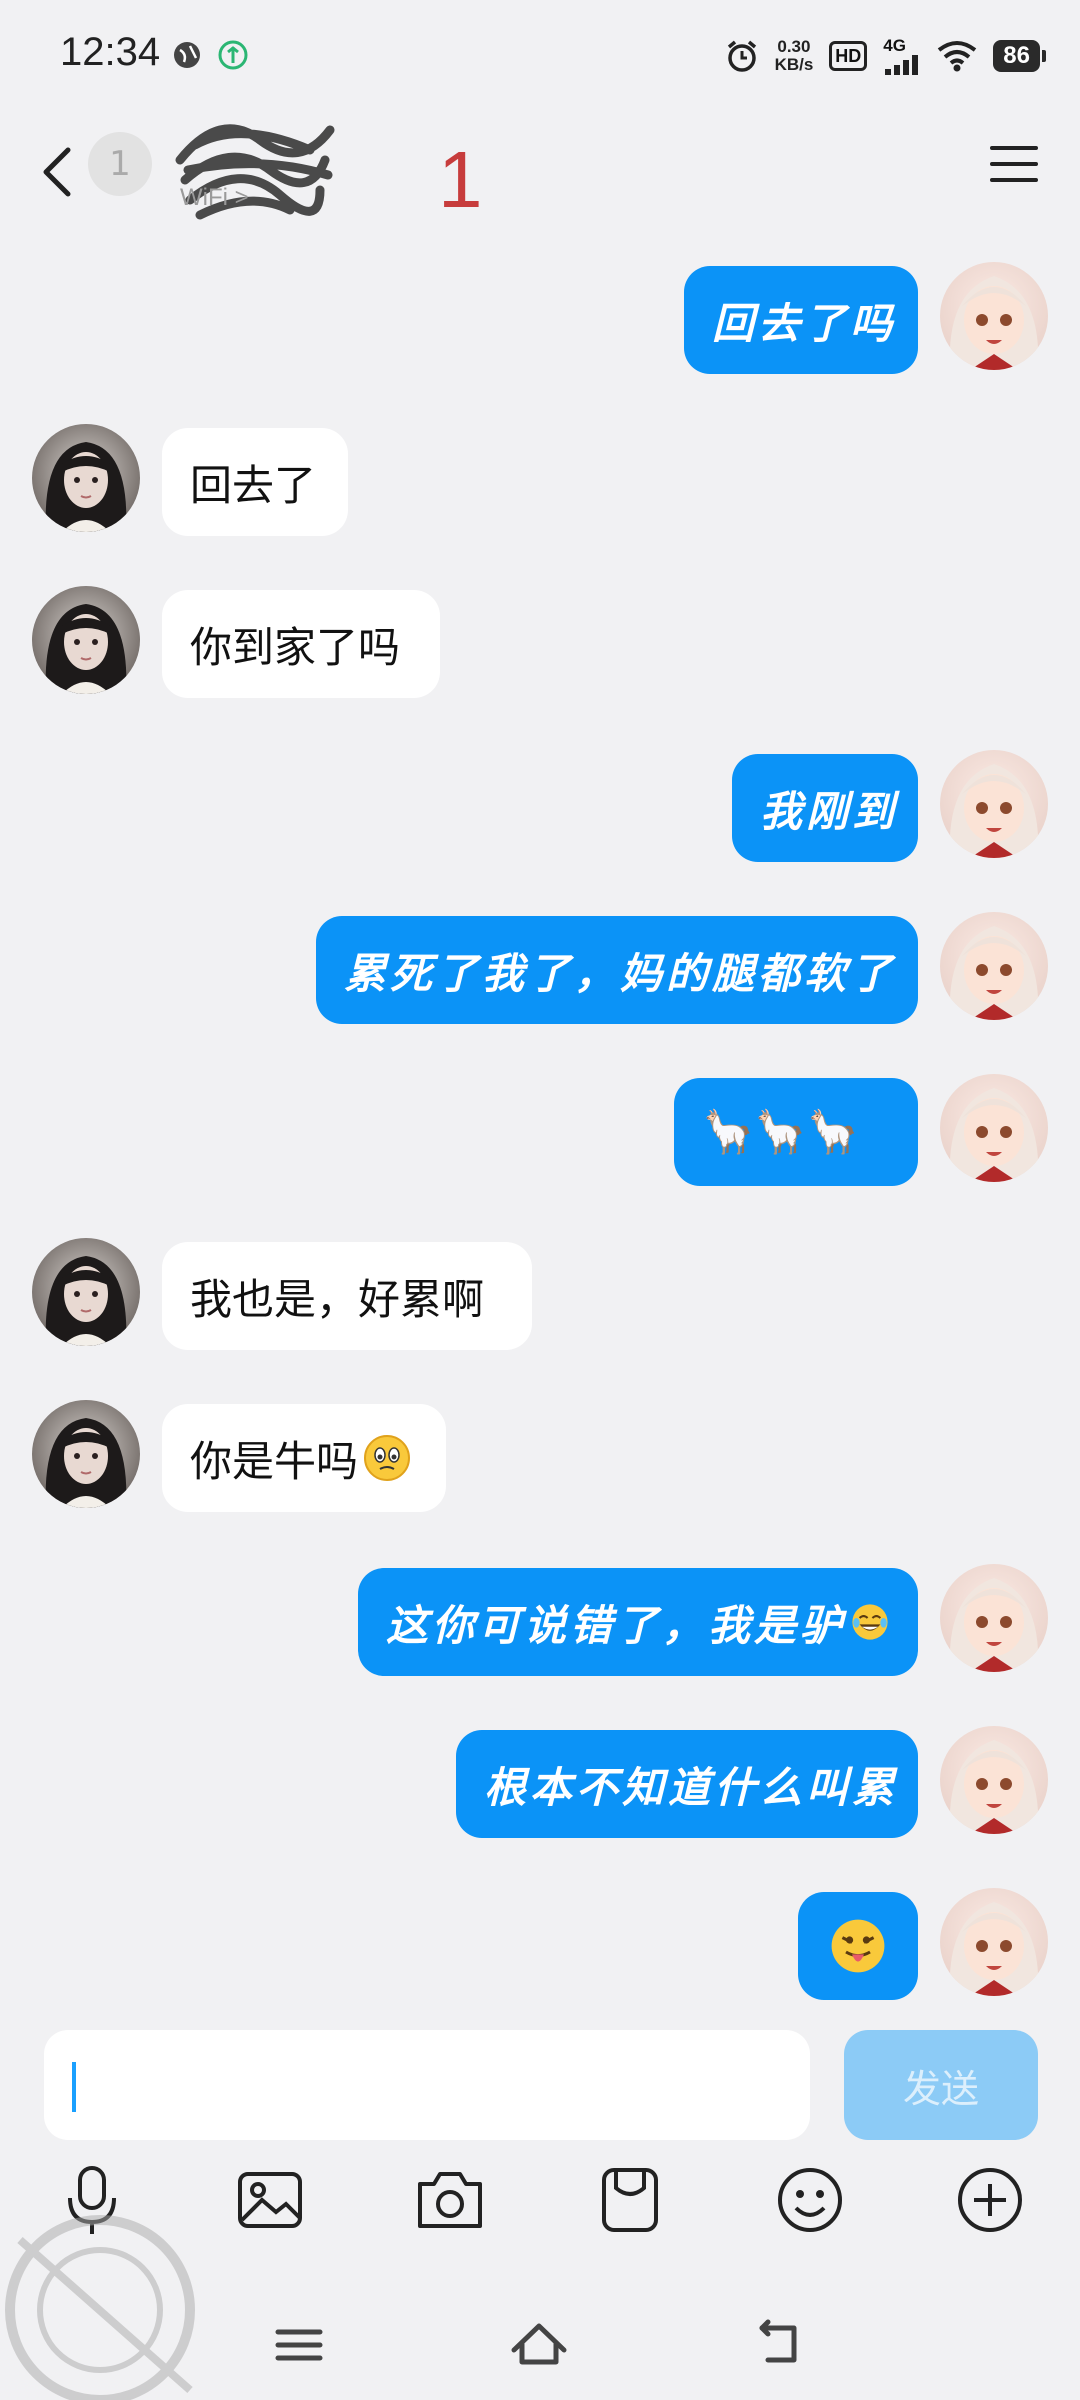 Image resolution: width=1080 pixels, height=2400 pixels. I want to click on menu-icon, so click(299, 2345).